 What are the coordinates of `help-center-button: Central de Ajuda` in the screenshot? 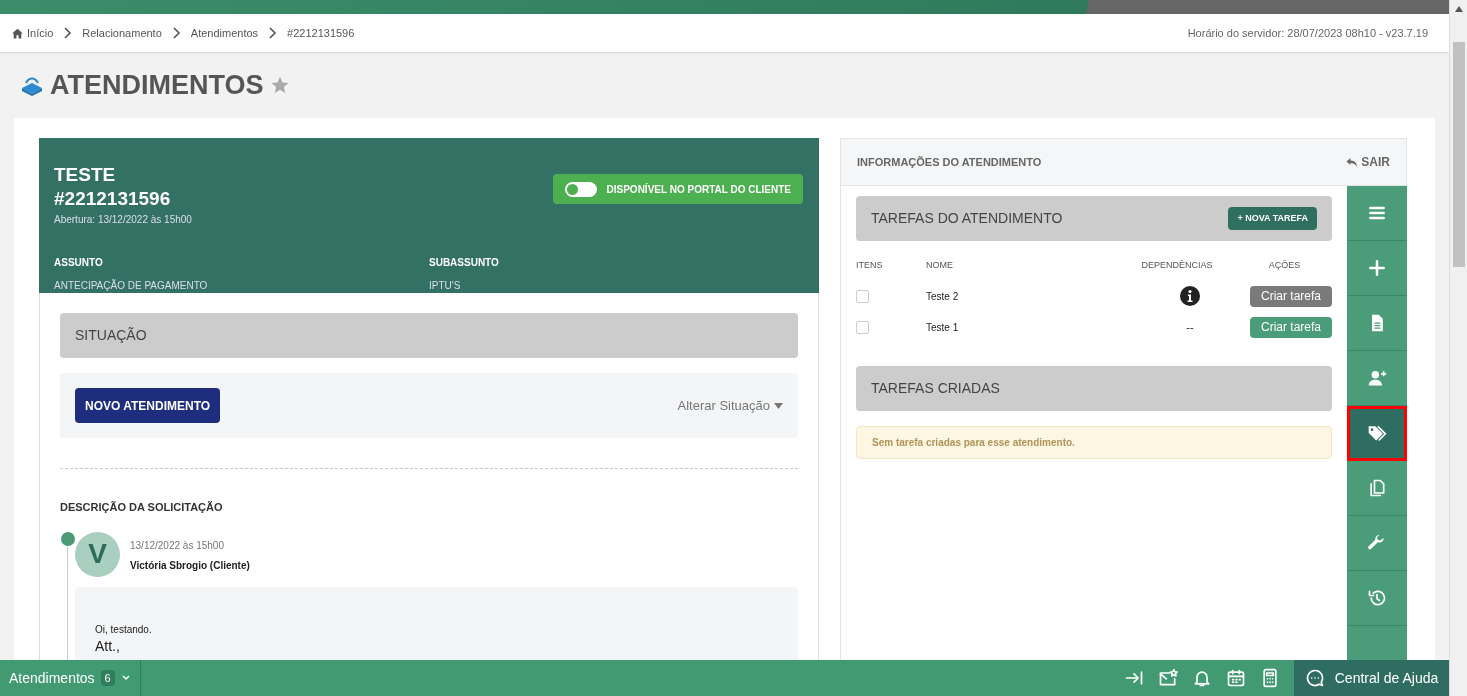 It's located at (1371, 678).